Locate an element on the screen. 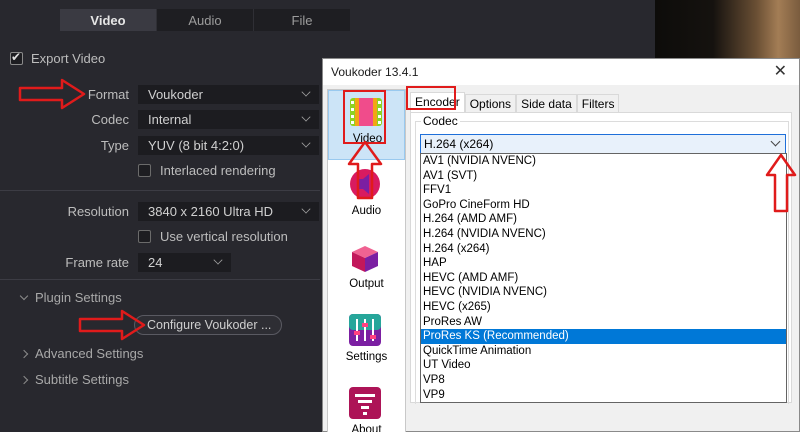  export-video-checkbox is located at coordinates (16, 57).